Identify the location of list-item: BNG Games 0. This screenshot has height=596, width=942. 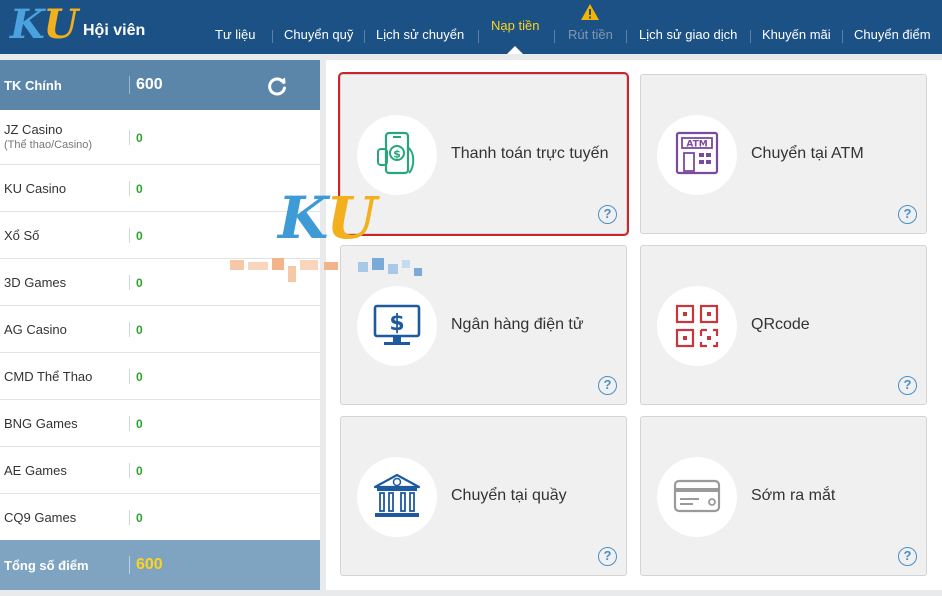
(160, 423).